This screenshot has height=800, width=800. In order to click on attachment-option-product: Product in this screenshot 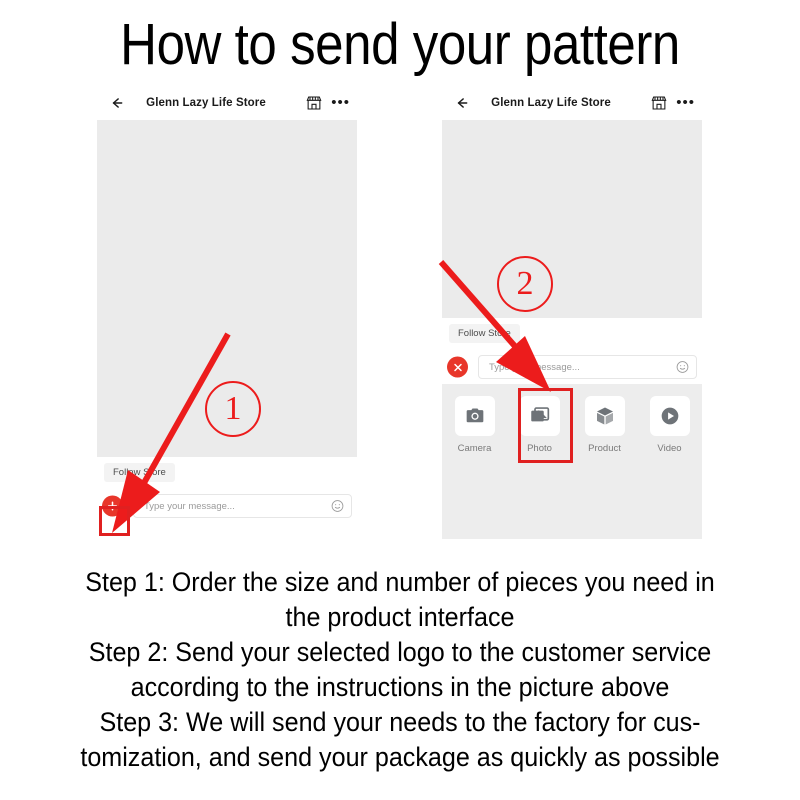, I will do `click(605, 425)`.